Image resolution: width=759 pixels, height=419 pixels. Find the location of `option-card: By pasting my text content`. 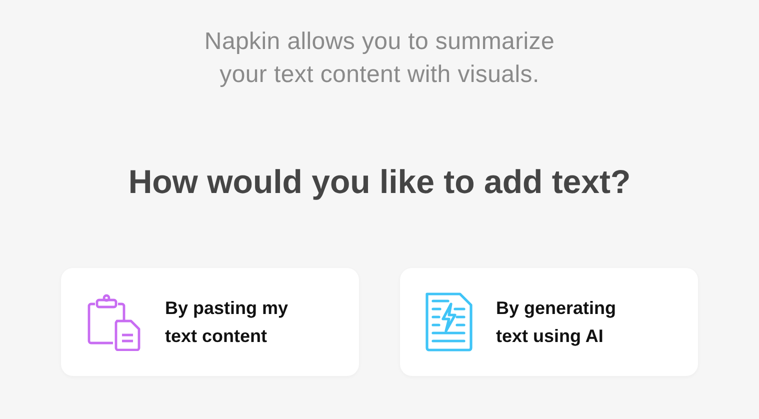

option-card: By pasting my text content is located at coordinates (210, 322).